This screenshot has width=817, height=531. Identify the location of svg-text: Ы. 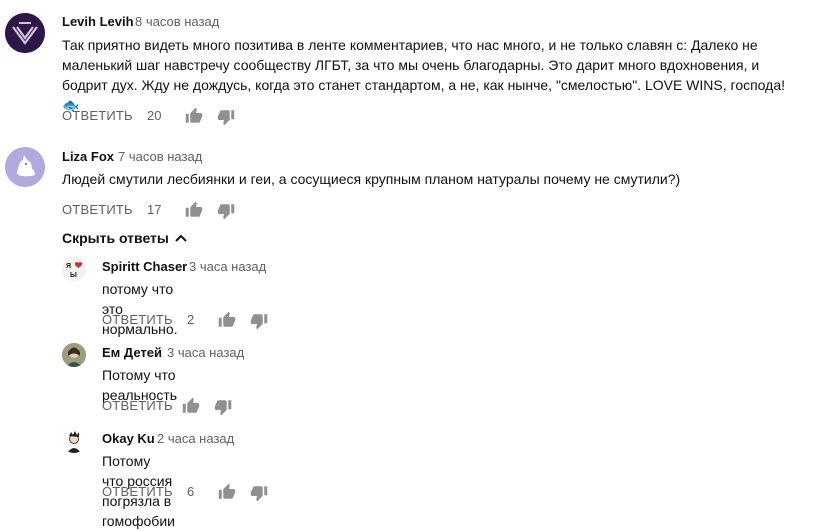
(73, 275).